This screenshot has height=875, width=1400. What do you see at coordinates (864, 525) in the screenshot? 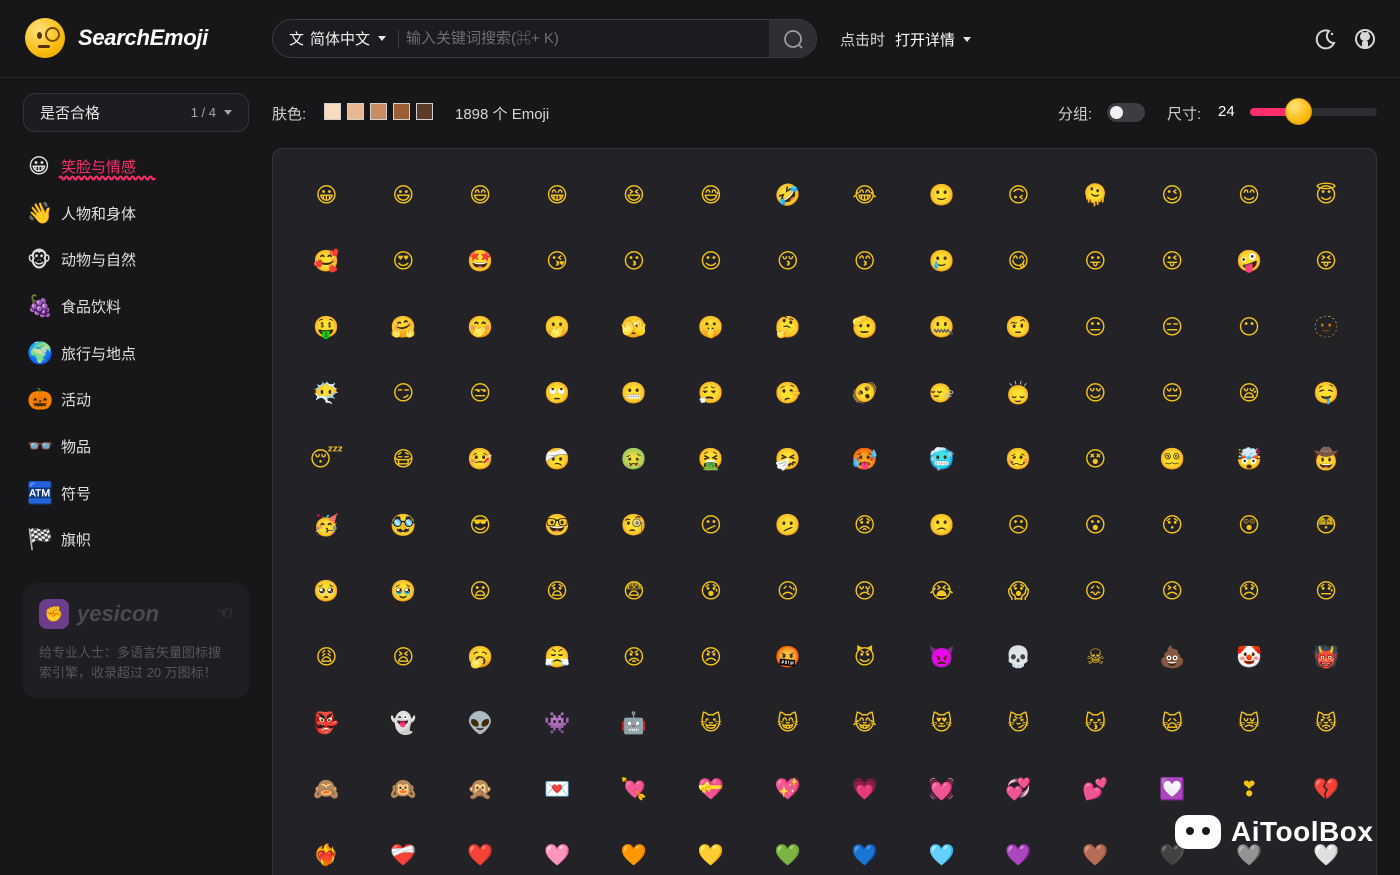
I see `emoji-cell: 😟` at bounding box center [864, 525].